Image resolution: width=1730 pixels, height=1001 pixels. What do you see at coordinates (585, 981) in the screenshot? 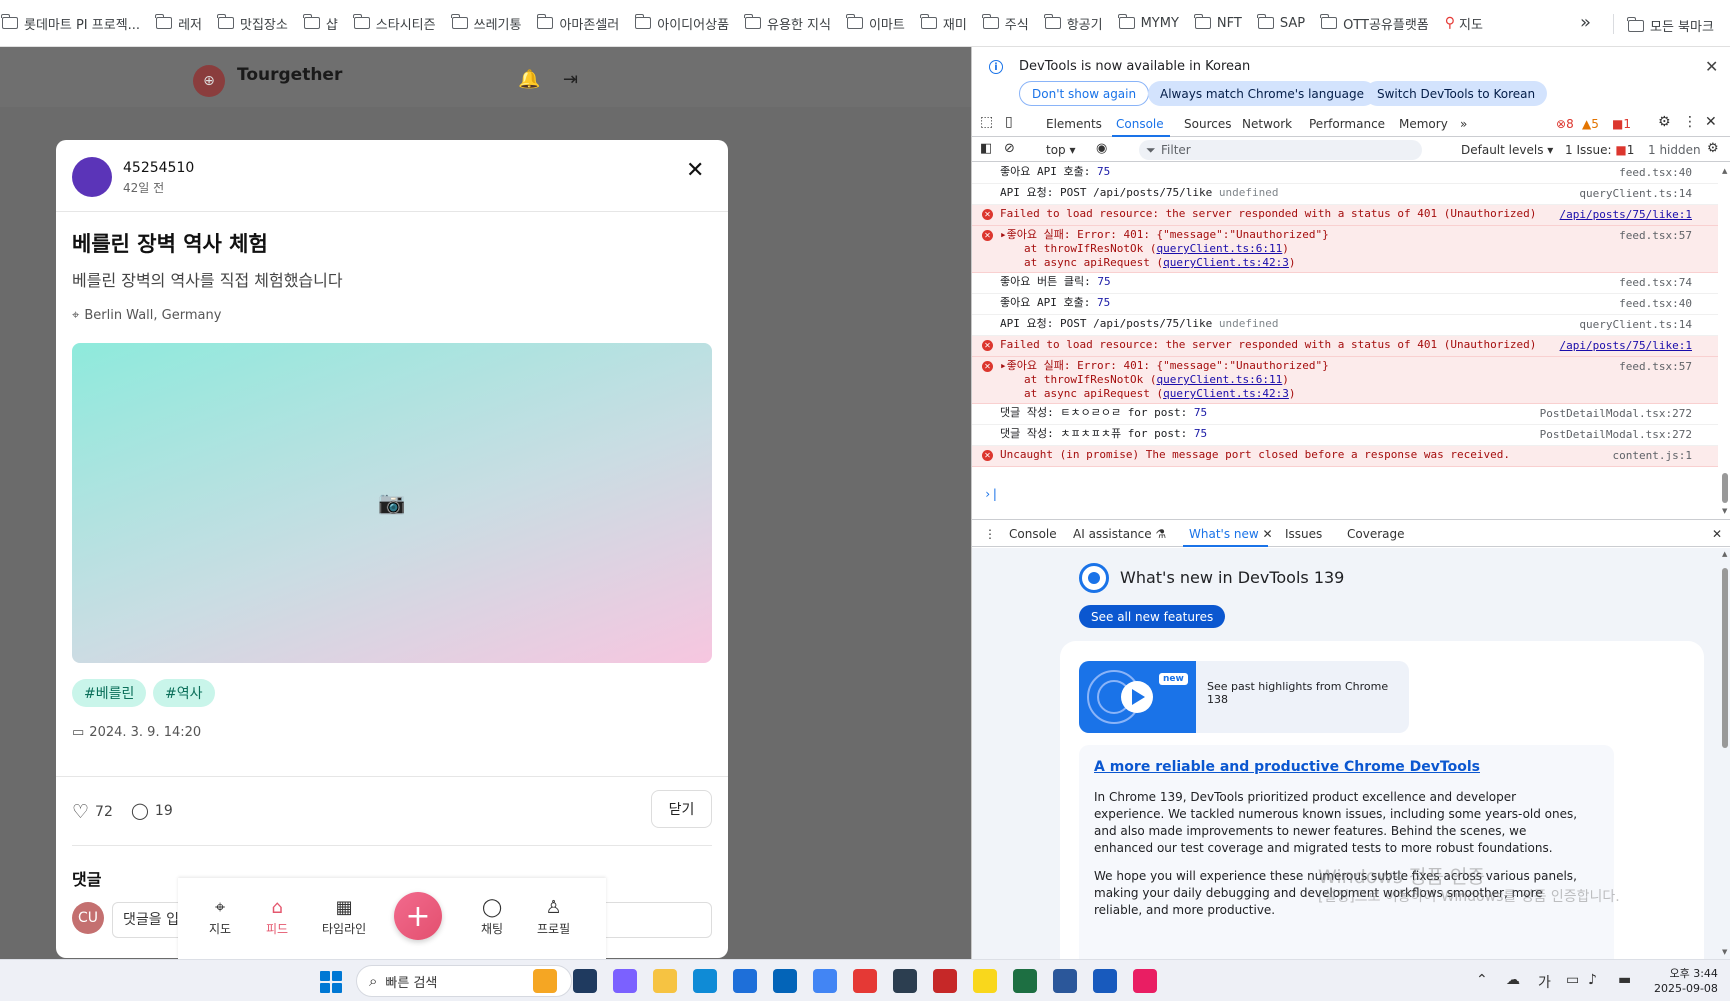
I see `rsi-app-icon` at bounding box center [585, 981].